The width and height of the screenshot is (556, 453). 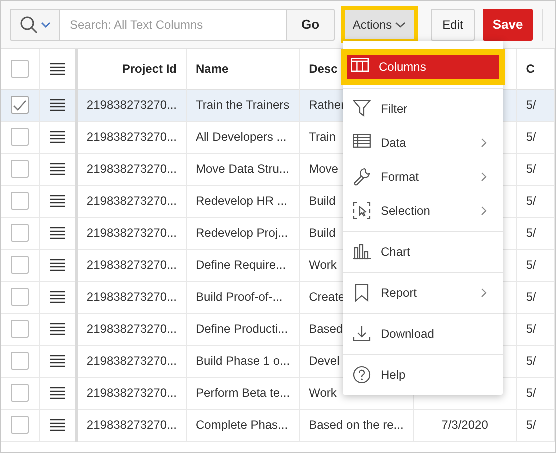 I want to click on column-header: Project Id, so click(x=150, y=69).